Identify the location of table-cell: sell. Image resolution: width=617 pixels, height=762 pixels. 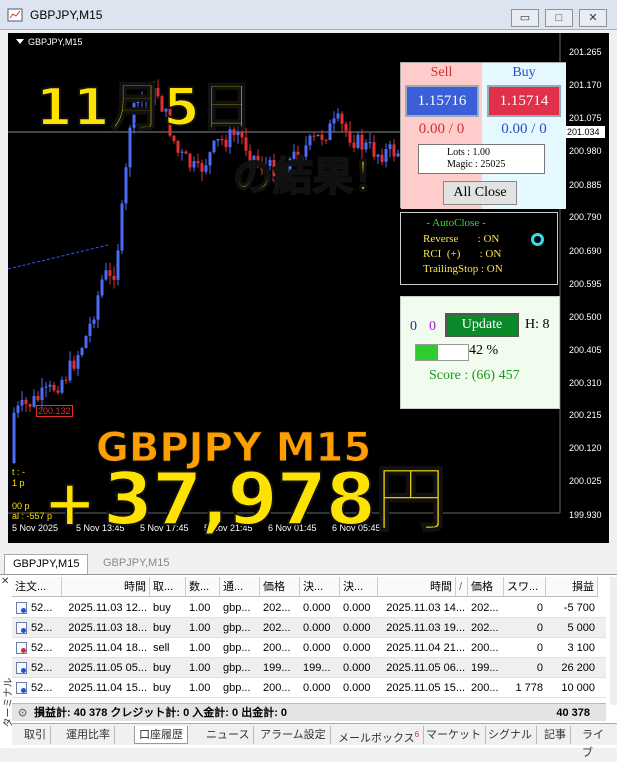
(161, 648).